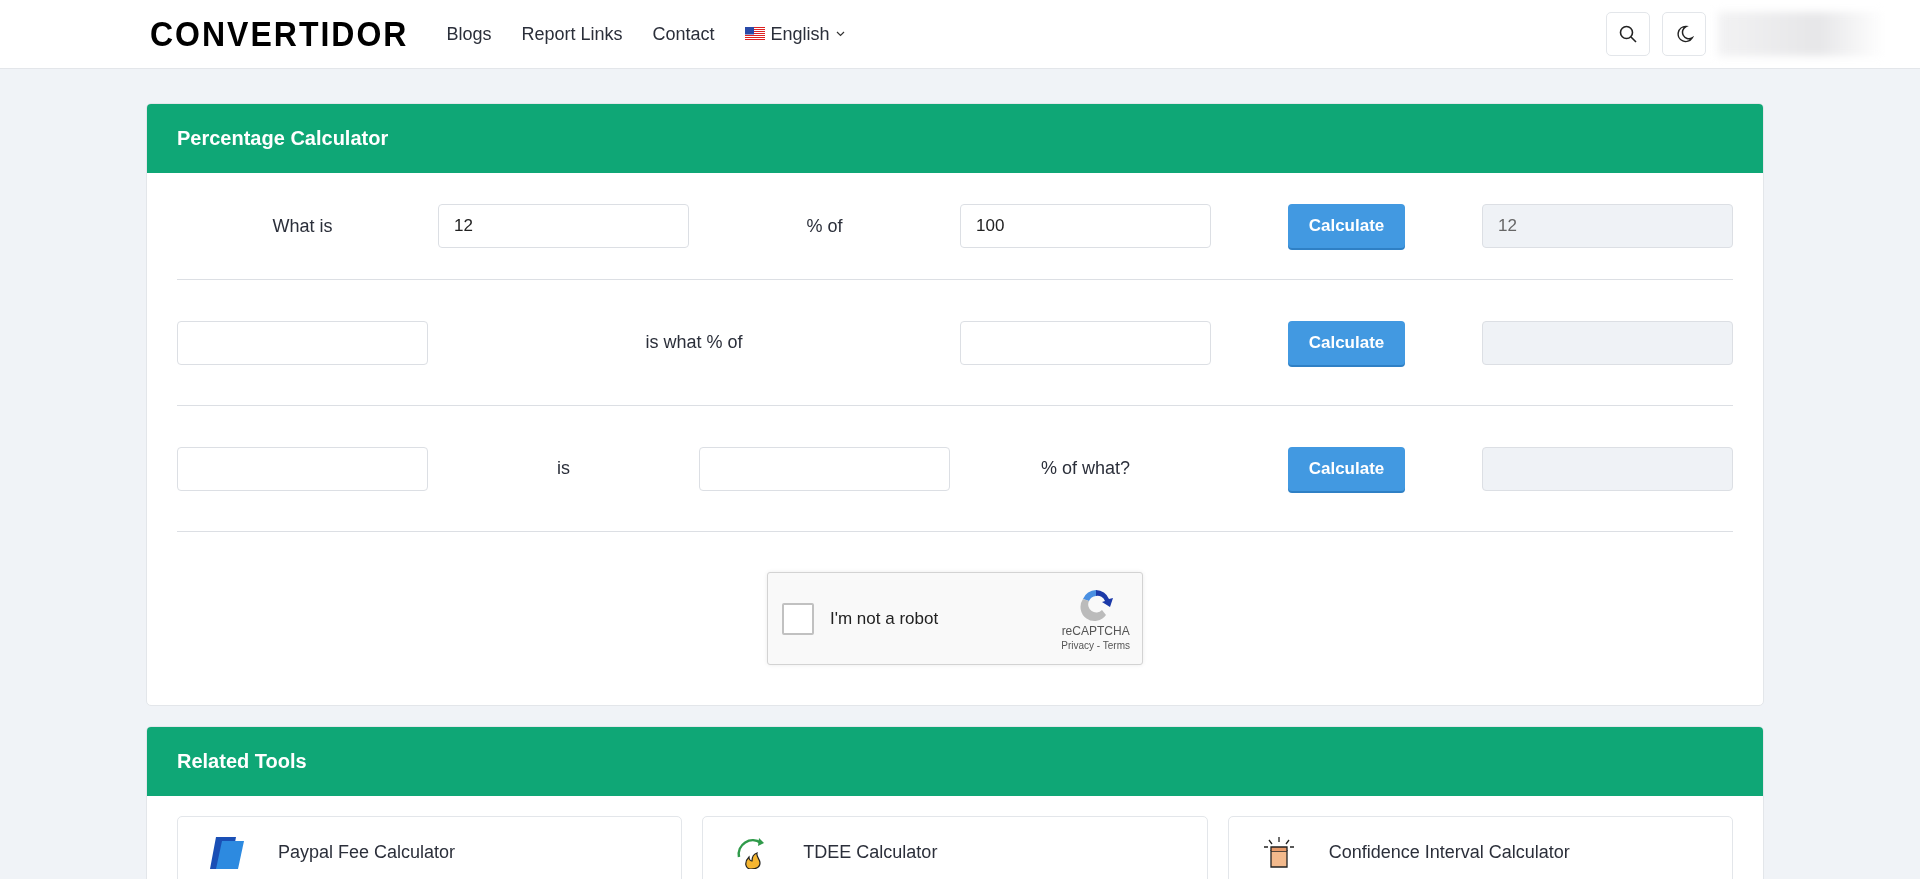 This screenshot has height=879, width=1920. What do you see at coordinates (694, 342) in the screenshot?
I see `calculator-label: is what % of` at bounding box center [694, 342].